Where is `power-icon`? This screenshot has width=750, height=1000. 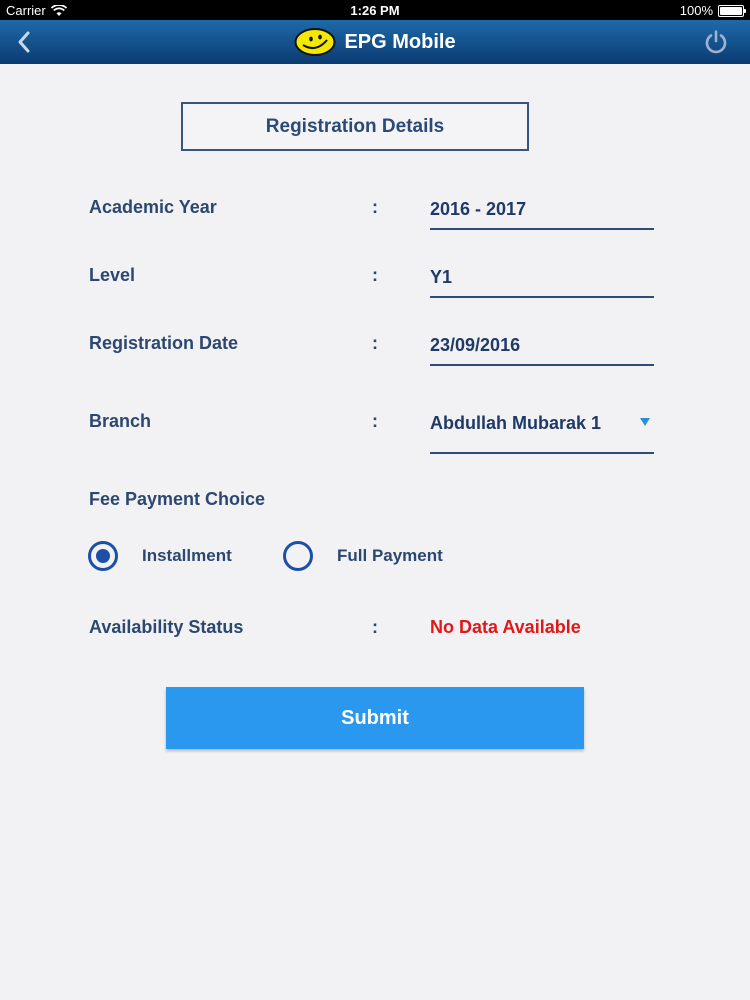
power-icon is located at coordinates (716, 42).